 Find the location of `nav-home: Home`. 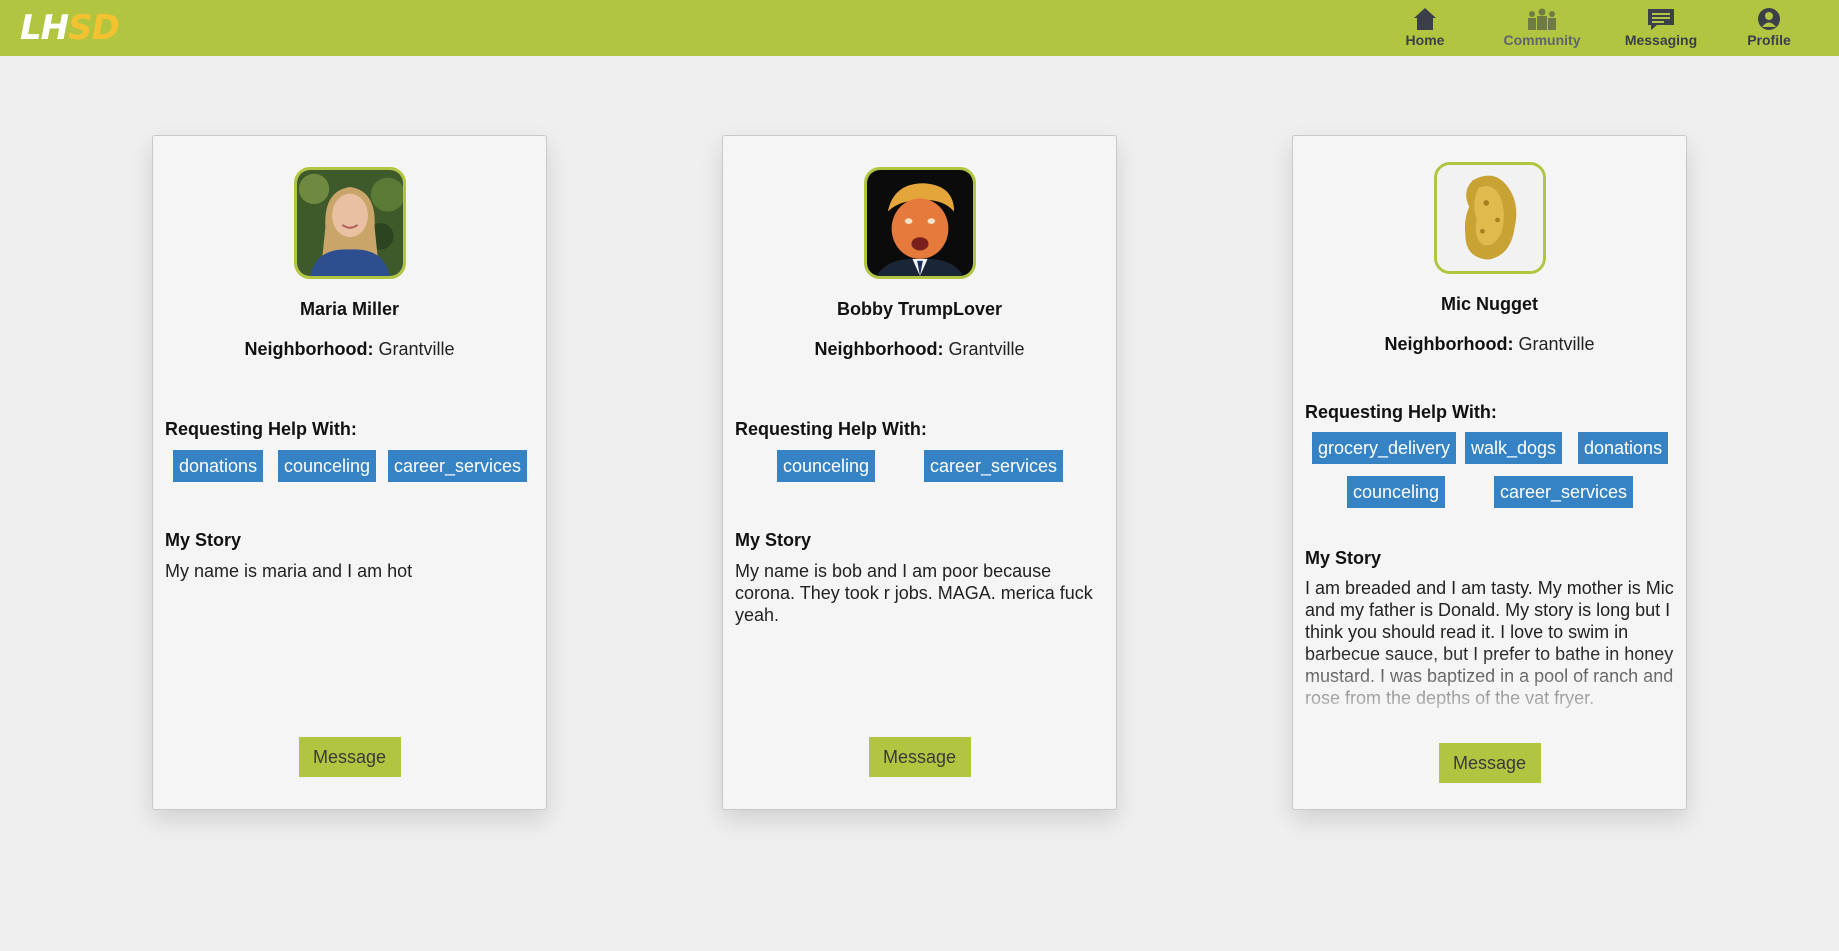

nav-home: Home is located at coordinates (1425, 29).